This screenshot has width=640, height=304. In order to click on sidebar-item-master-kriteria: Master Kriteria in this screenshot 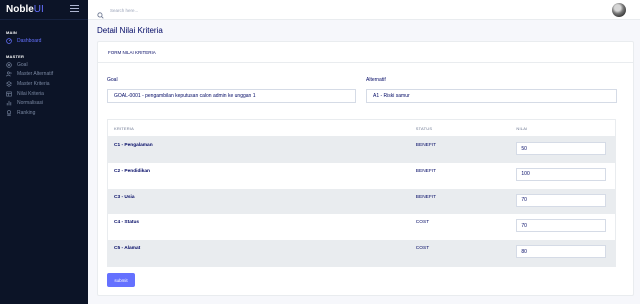, I will do `click(44, 84)`.